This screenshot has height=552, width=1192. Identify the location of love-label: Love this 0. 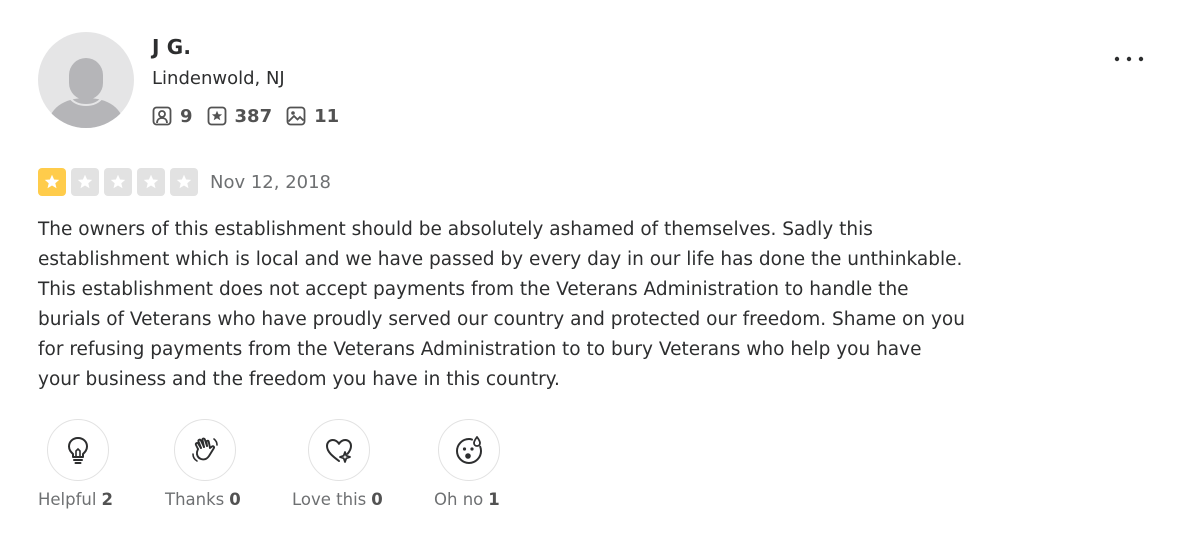
(337, 499).